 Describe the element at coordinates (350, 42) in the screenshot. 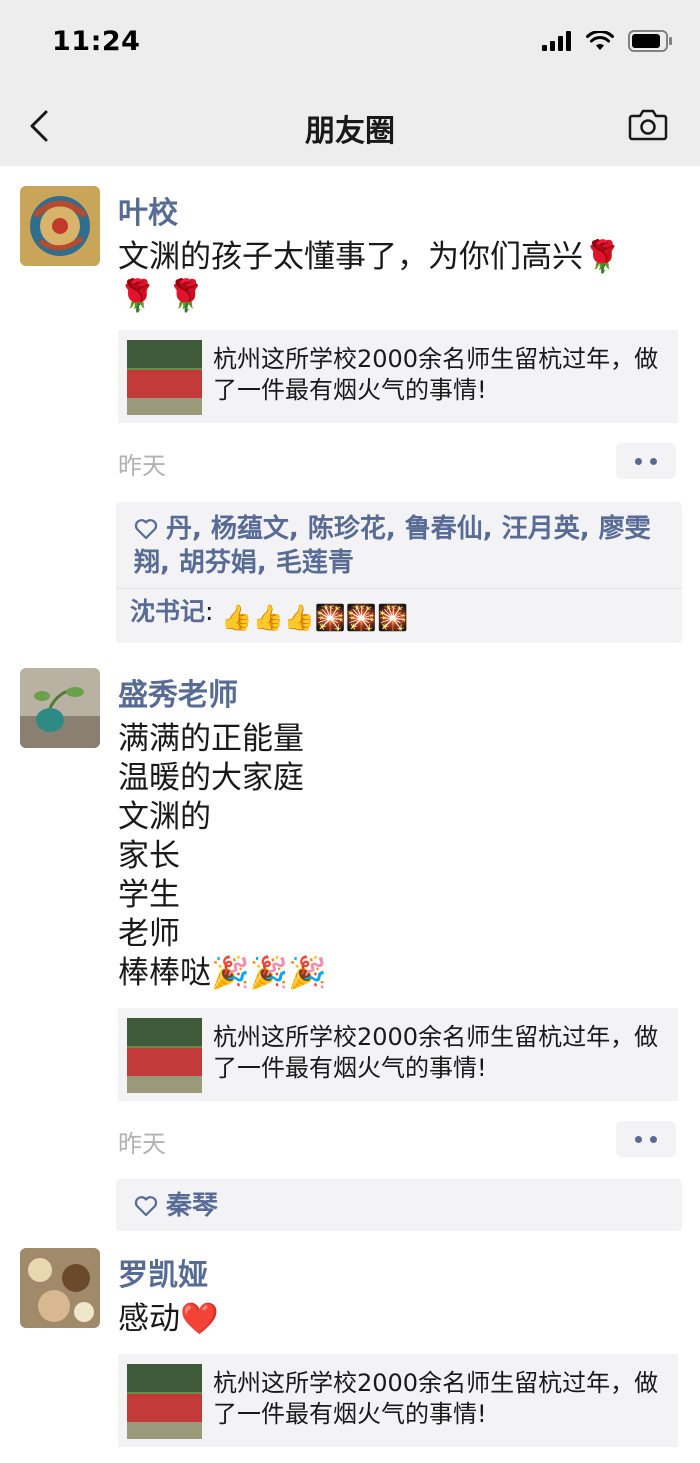

I see `status-bar: 11:24` at that location.